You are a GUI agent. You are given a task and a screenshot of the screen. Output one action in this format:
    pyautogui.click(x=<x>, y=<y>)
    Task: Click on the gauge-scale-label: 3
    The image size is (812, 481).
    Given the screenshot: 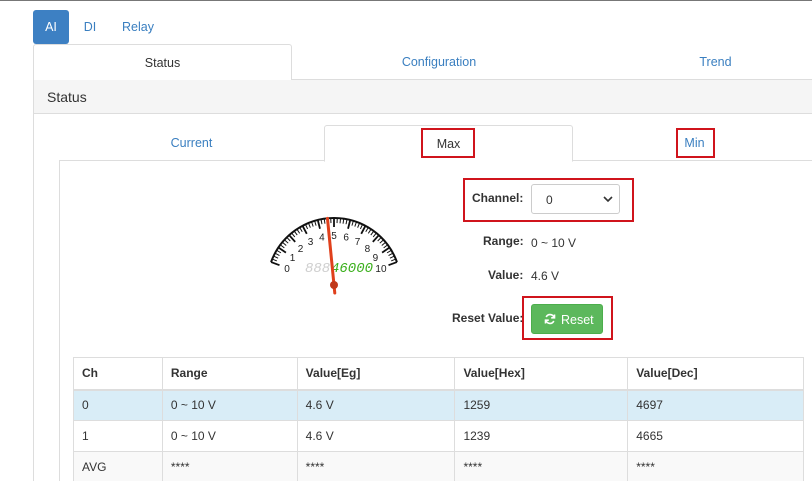 What is the action you would take?
    pyautogui.click(x=311, y=242)
    